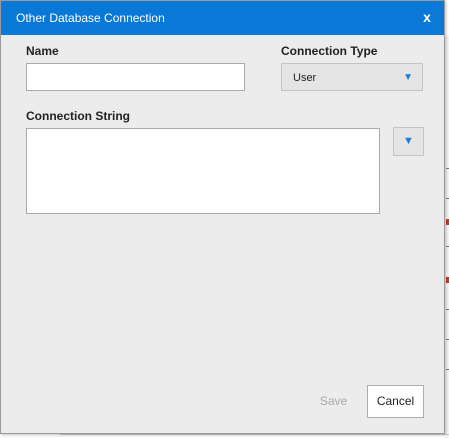 The width and height of the screenshot is (449, 438). Describe the element at coordinates (135, 77) in the screenshot. I see `name-input` at that location.